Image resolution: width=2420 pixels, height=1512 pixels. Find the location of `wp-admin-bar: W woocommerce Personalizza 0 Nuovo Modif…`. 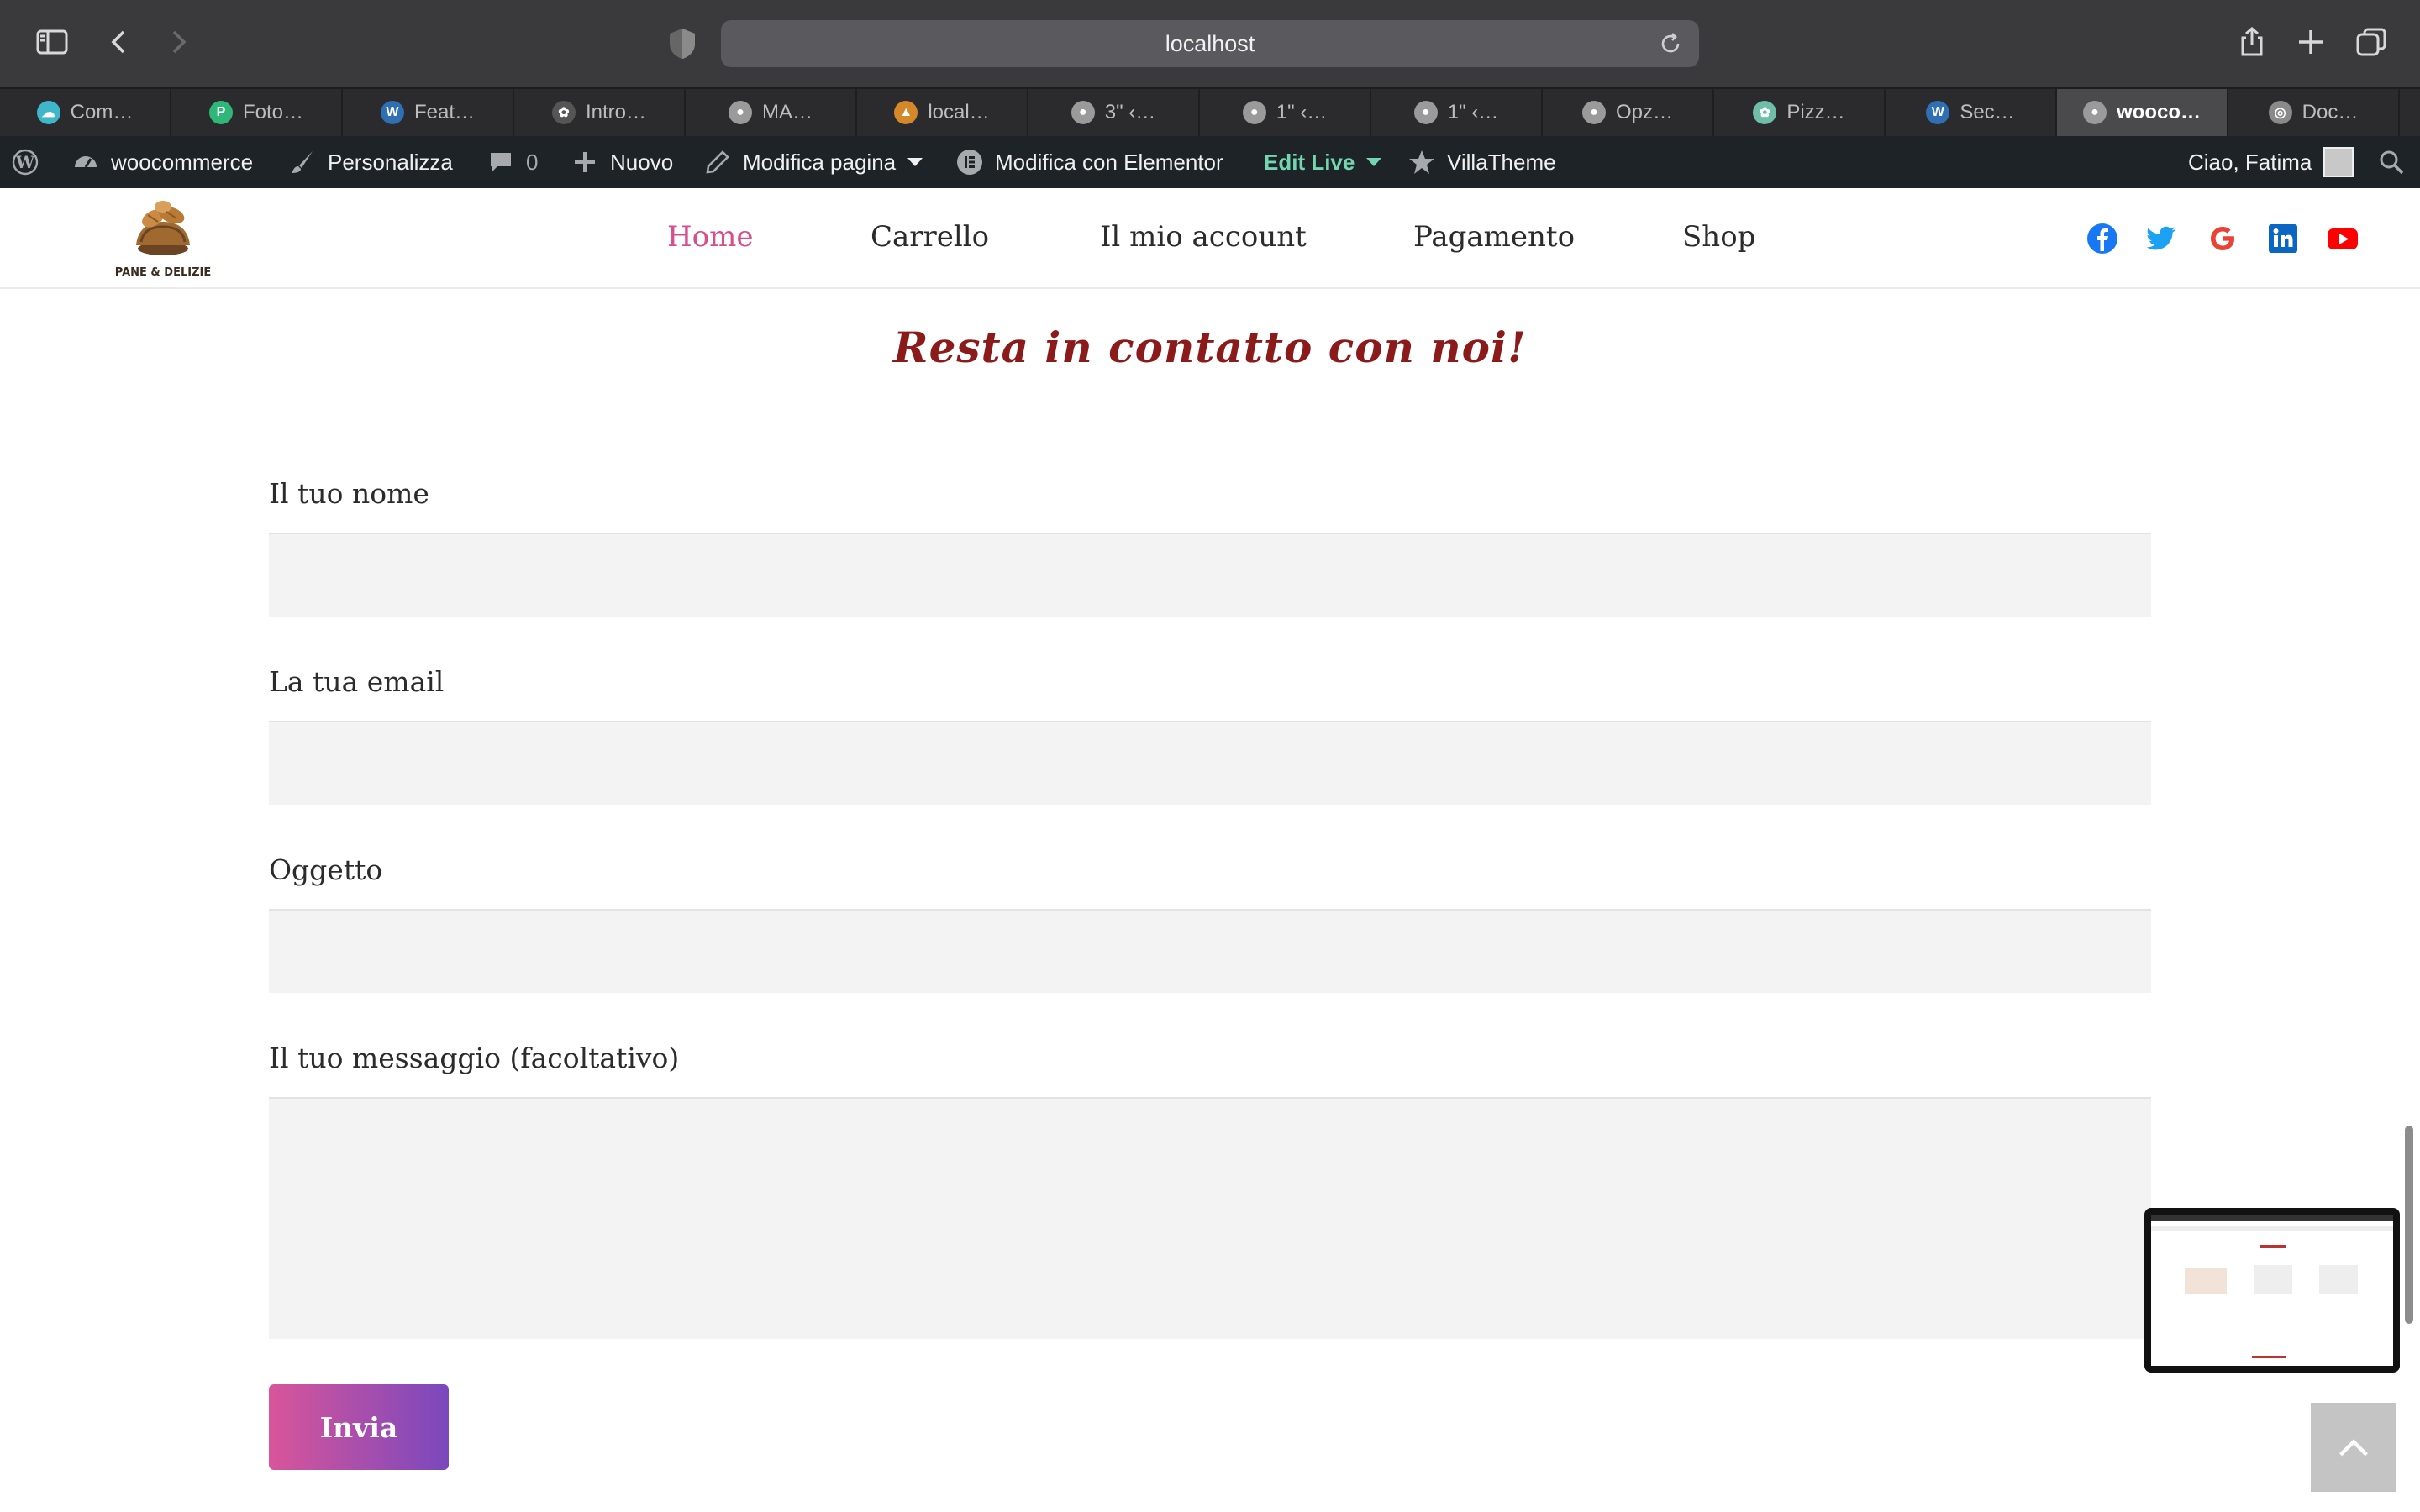

wp-admin-bar: W woocommerce Personalizza 0 Nuovo Modif… is located at coordinates (1210, 162).